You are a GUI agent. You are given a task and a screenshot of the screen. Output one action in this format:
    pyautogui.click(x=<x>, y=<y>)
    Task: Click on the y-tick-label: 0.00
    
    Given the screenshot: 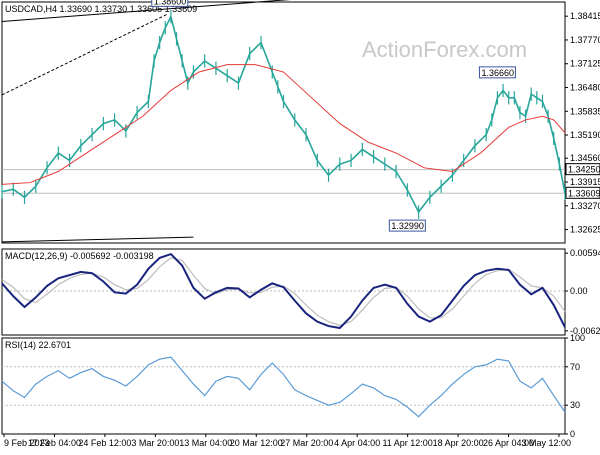 What is the action you would take?
    pyautogui.click(x=579, y=291)
    